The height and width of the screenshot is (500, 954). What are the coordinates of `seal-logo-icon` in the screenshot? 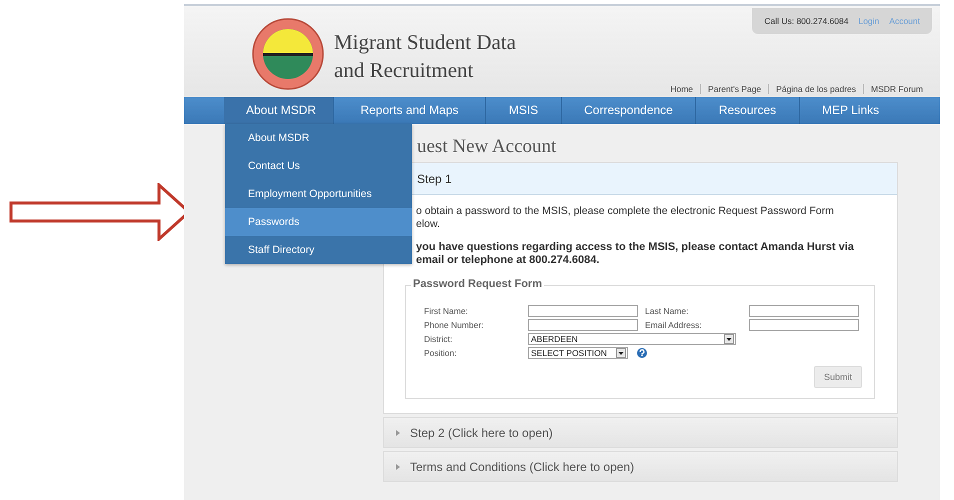 It's located at (288, 54).